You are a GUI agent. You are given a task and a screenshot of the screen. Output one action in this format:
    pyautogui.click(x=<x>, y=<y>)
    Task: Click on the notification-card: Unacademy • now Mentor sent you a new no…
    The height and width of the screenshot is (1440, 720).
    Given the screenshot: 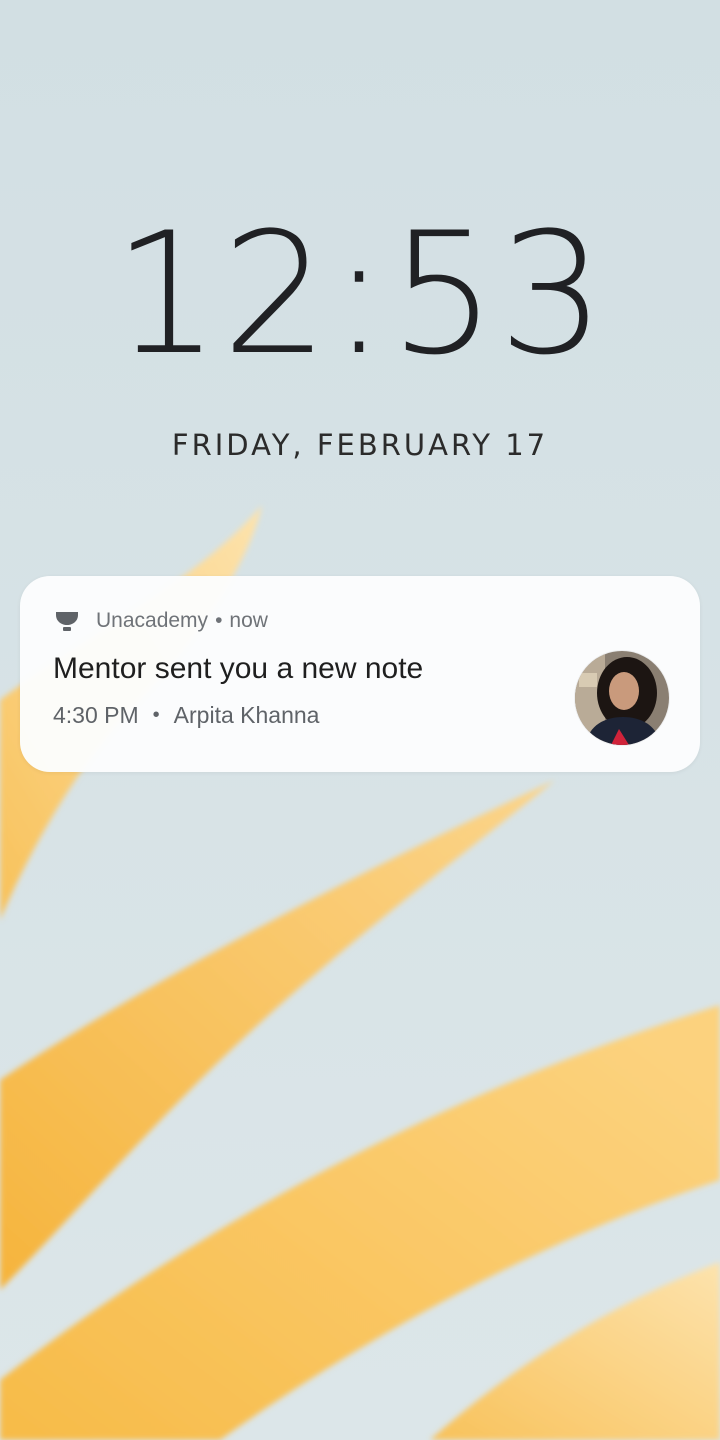 What is the action you would take?
    pyautogui.click(x=360, y=674)
    